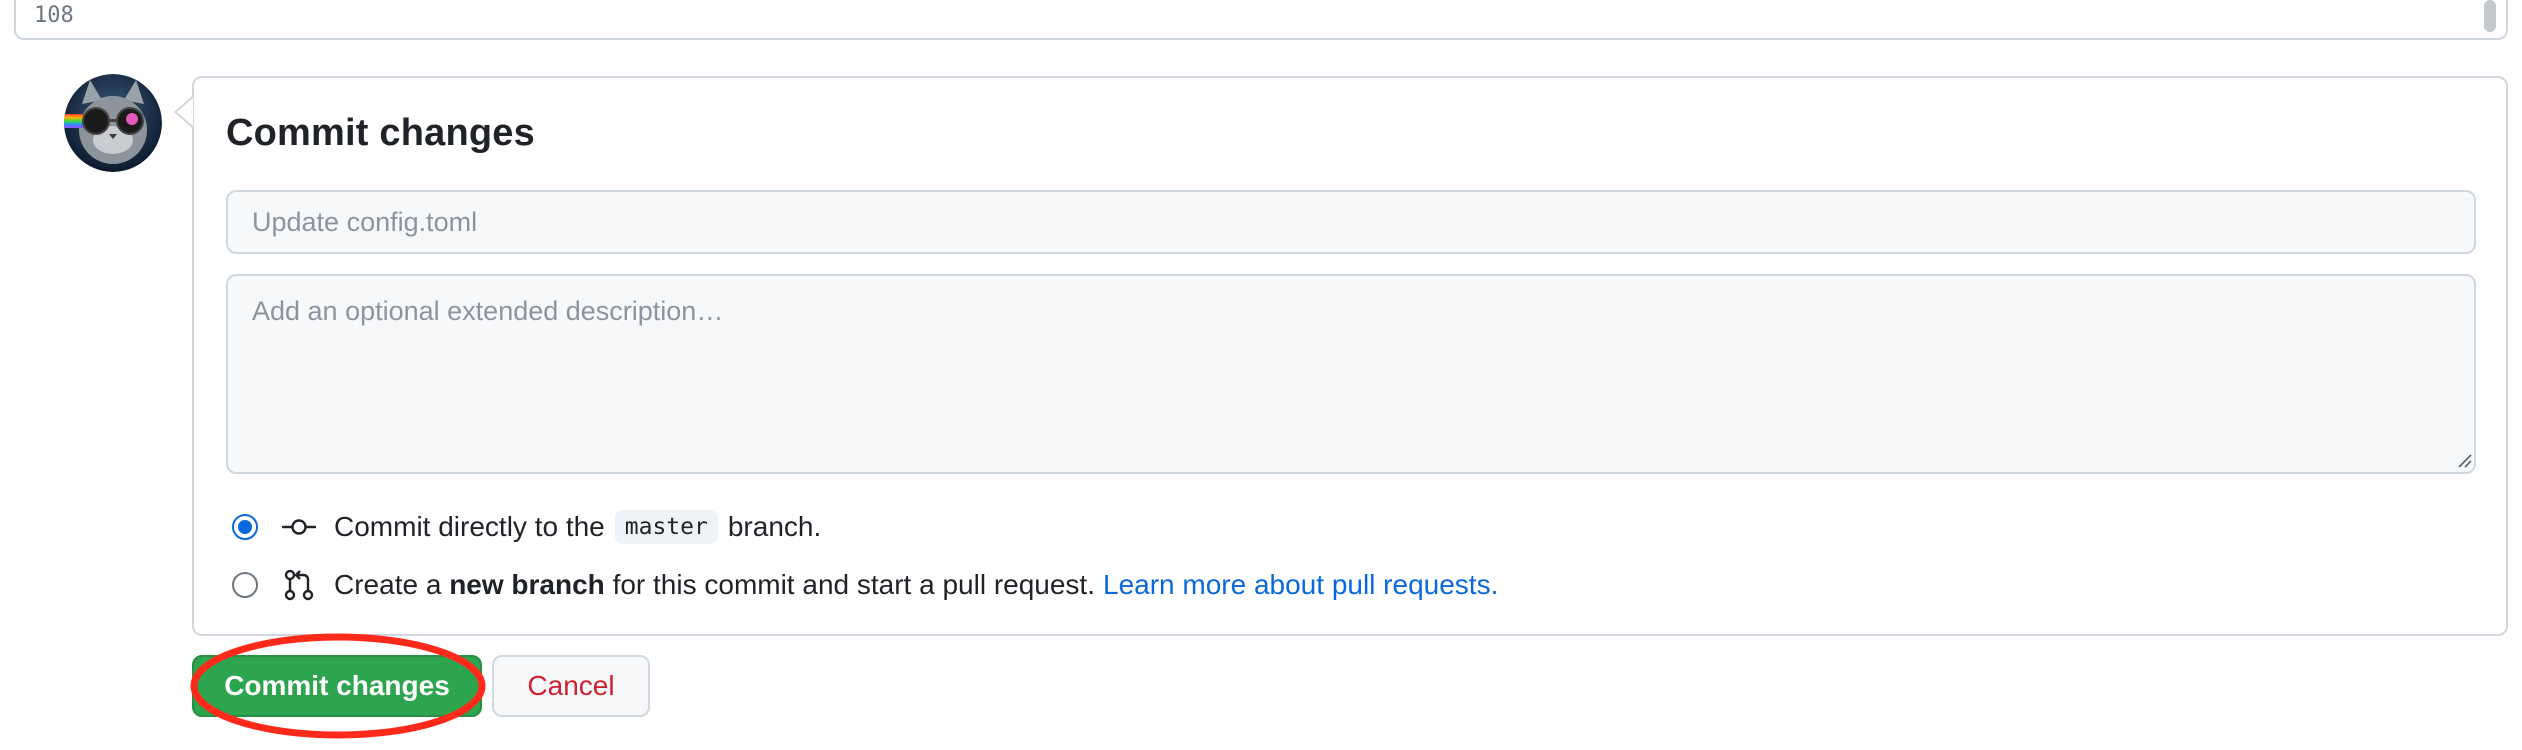  Describe the element at coordinates (299, 527) in the screenshot. I see `git-commit-icon` at that location.